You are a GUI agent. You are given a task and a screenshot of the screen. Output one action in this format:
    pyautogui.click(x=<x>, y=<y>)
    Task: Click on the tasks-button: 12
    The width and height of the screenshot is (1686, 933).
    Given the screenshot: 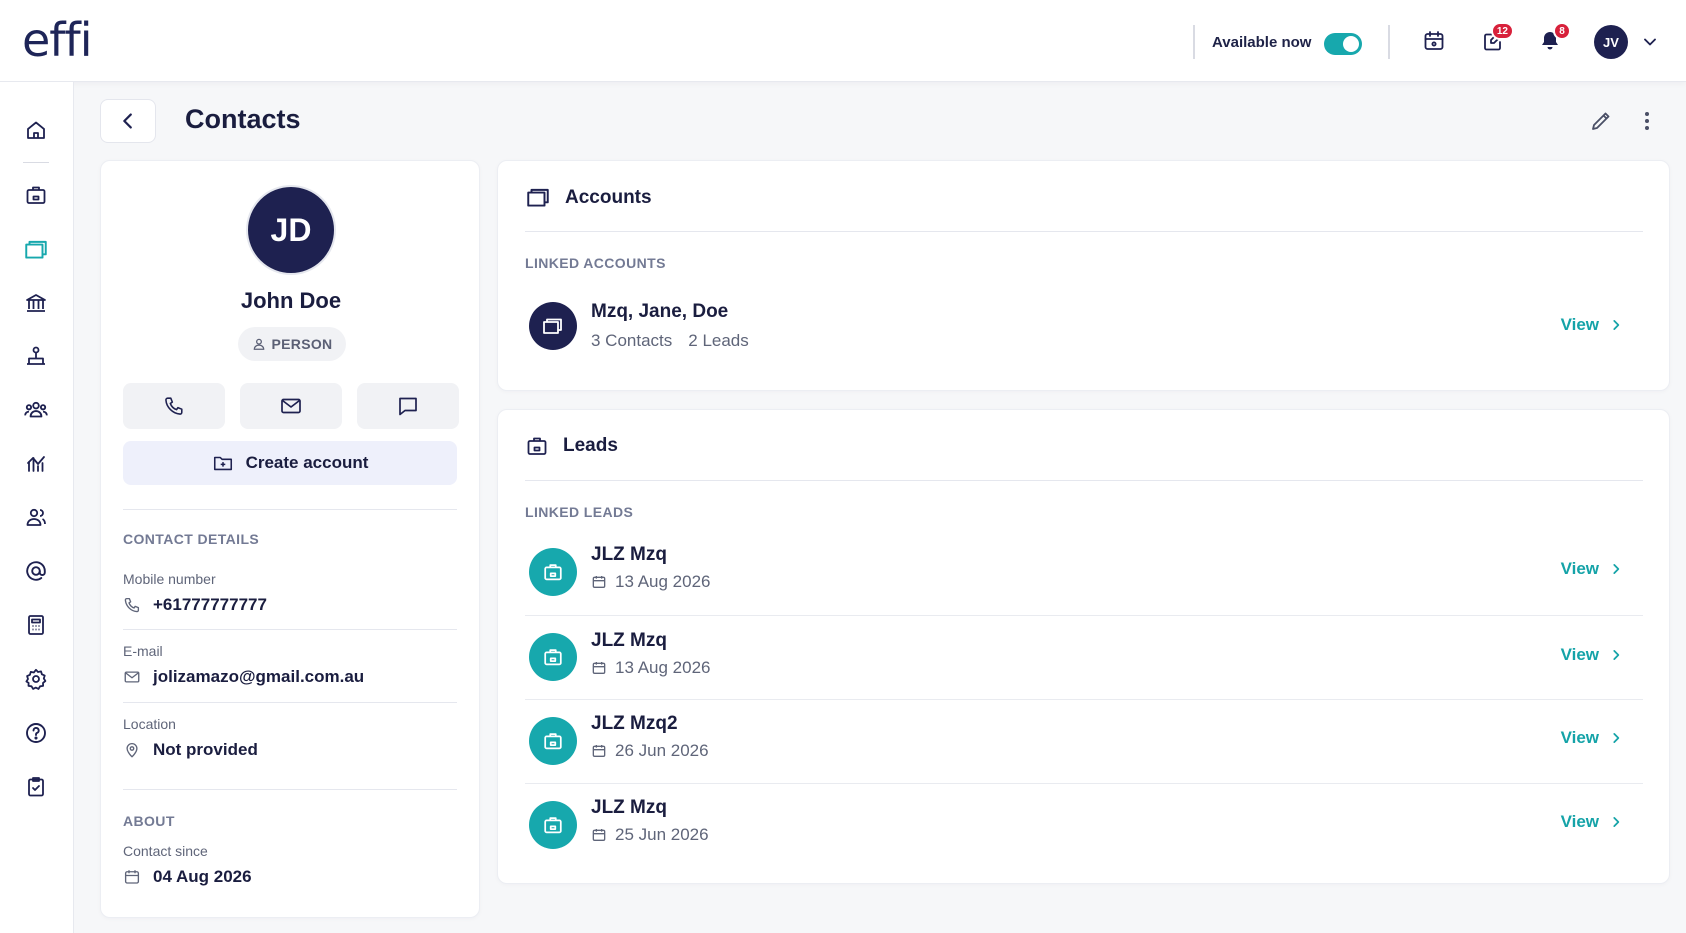 What is the action you would take?
    pyautogui.click(x=1496, y=39)
    